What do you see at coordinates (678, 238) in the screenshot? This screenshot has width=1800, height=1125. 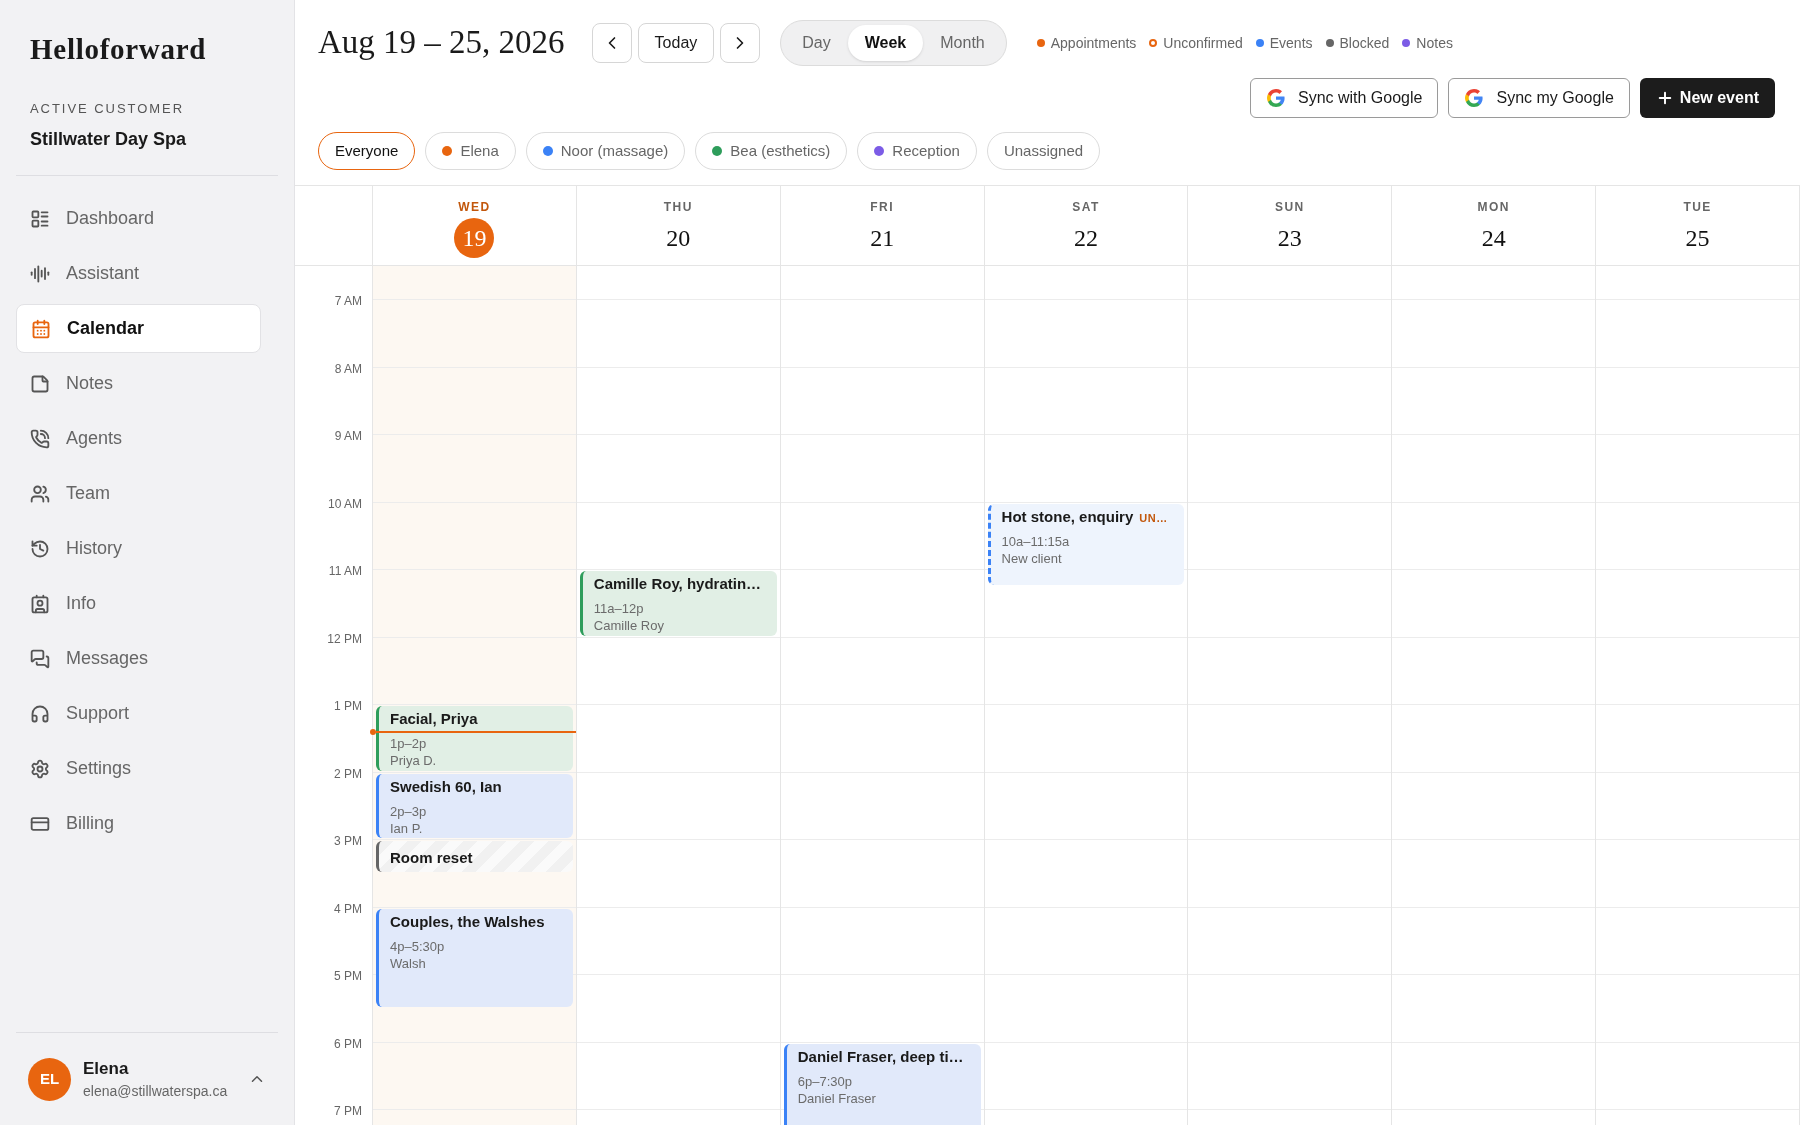 I see `day-number: 20` at bounding box center [678, 238].